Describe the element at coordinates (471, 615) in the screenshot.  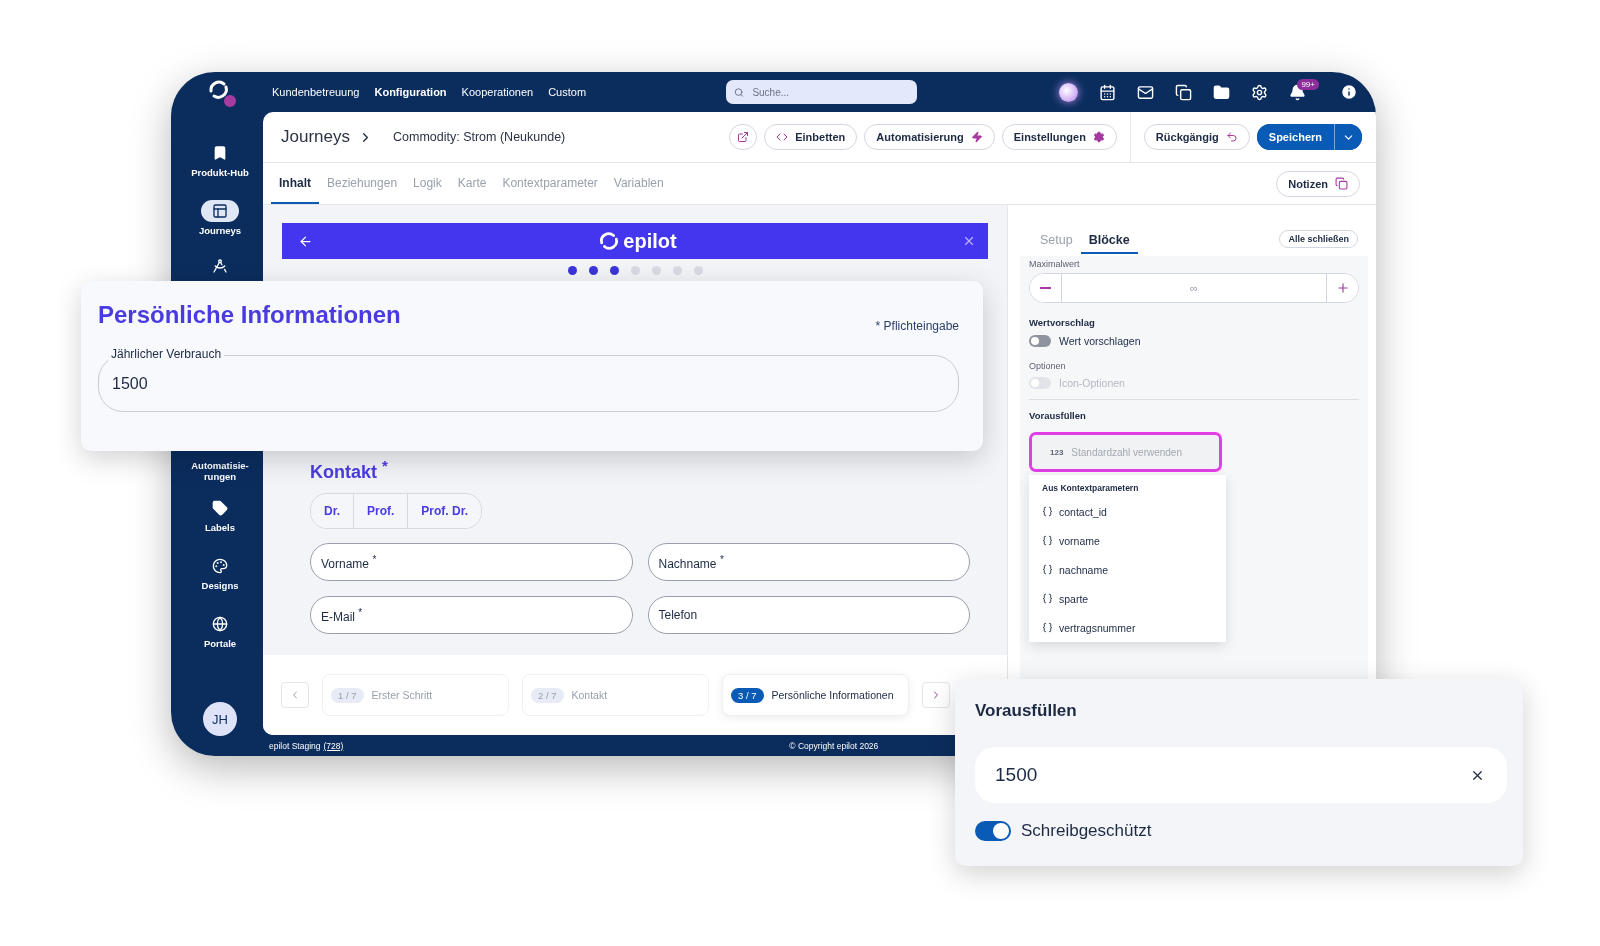
I see `text-field: E-Mail $^{*}$` at that location.